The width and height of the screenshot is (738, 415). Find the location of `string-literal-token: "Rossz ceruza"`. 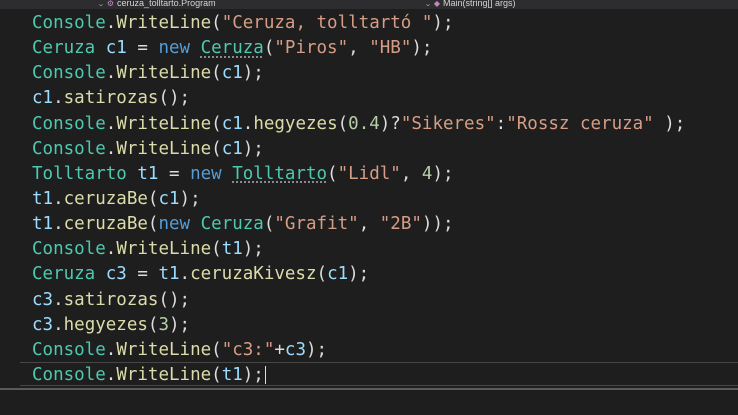

string-literal-token: "Rossz ceruza" is located at coordinates (580, 123).